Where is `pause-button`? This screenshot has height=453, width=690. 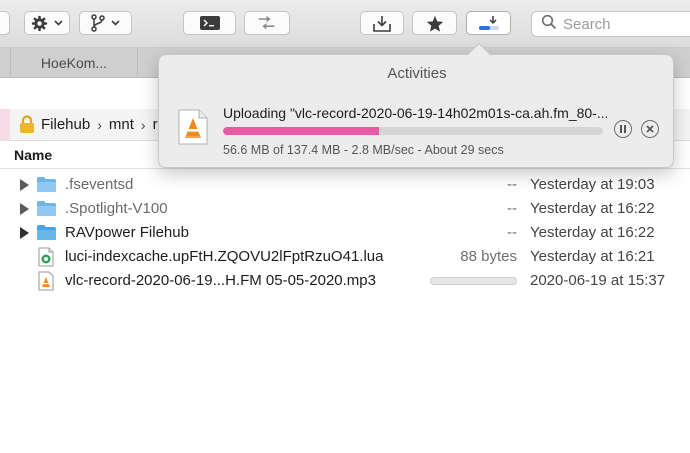
pause-button is located at coordinates (623, 129).